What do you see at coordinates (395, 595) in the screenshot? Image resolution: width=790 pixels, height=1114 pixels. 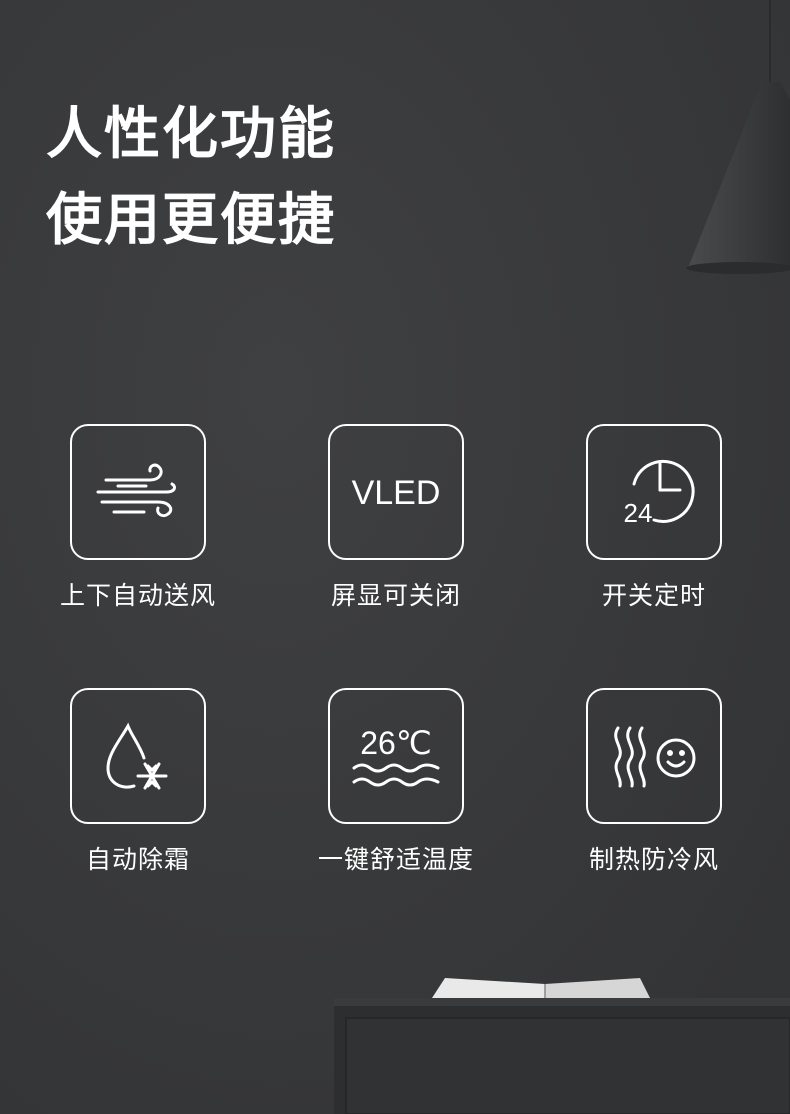 I see `feature-label: 屏显可关闭` at bounding box center [395, 595].